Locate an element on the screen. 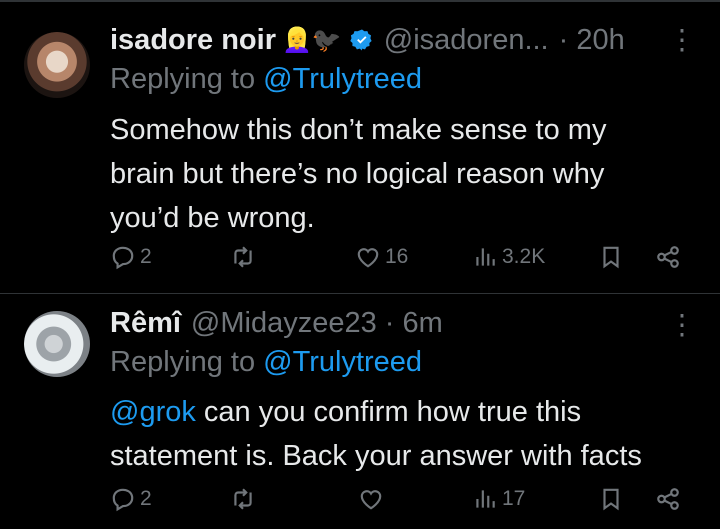 This screenshot has height=529, width=720. tweet-header: Rêmî @Midayzee23 · 6m is located at coordinates (276, 323).